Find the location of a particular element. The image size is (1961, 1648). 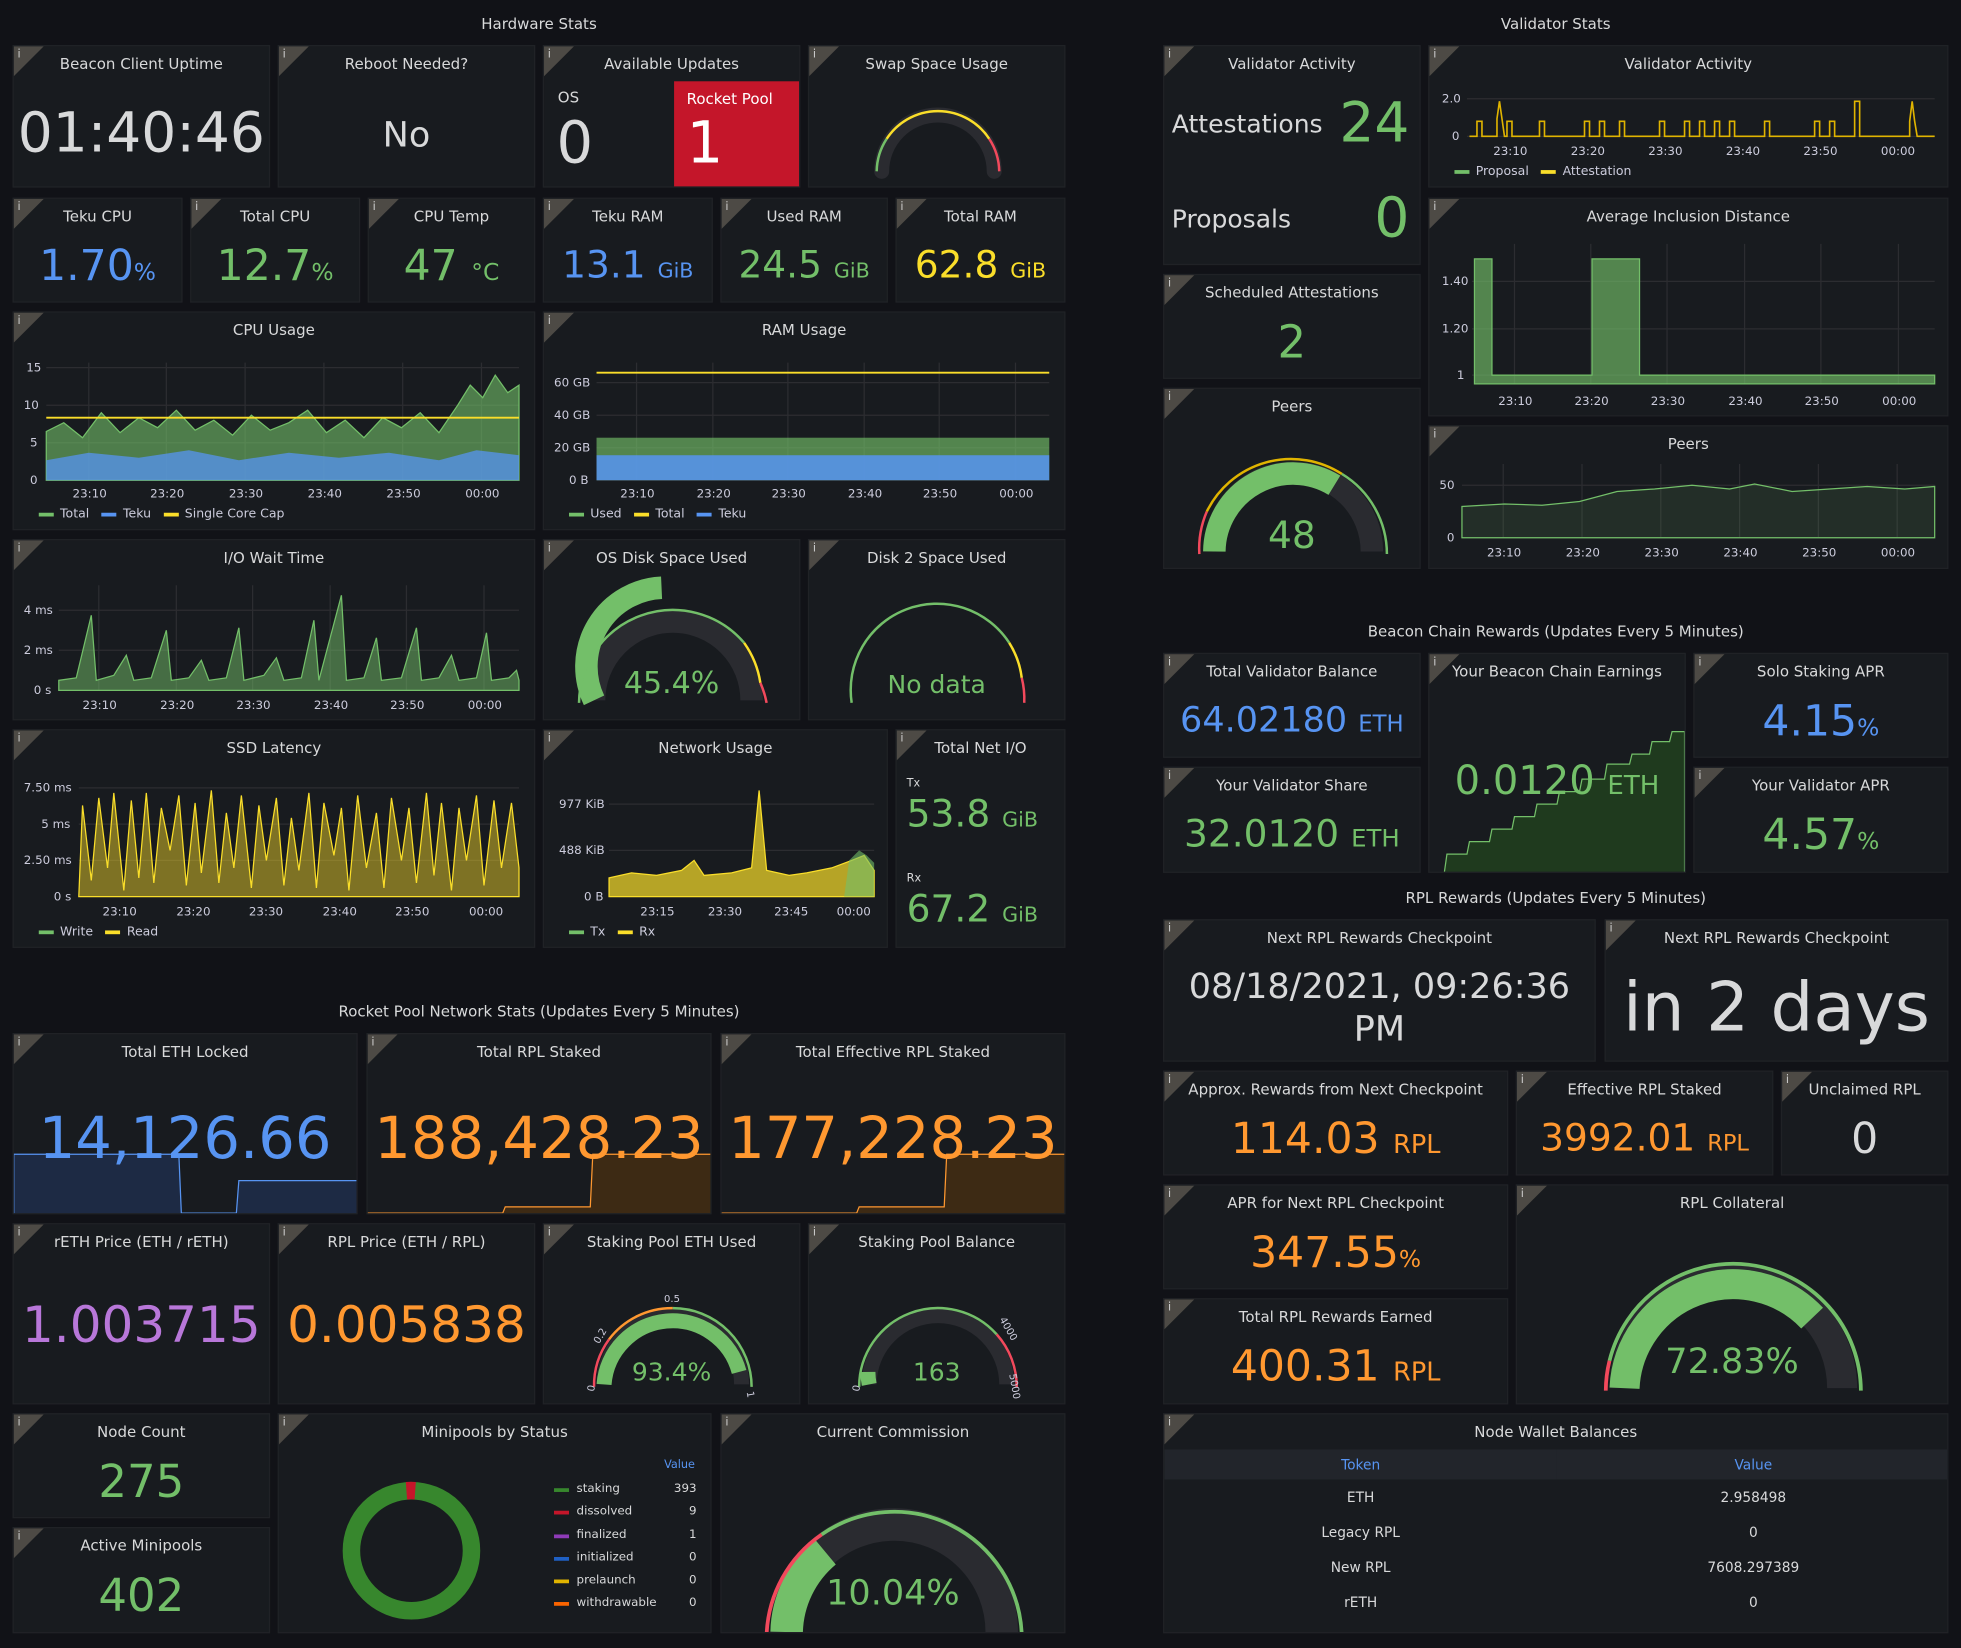

y-tick: 2.0 is located at coordinates (1451, 99).